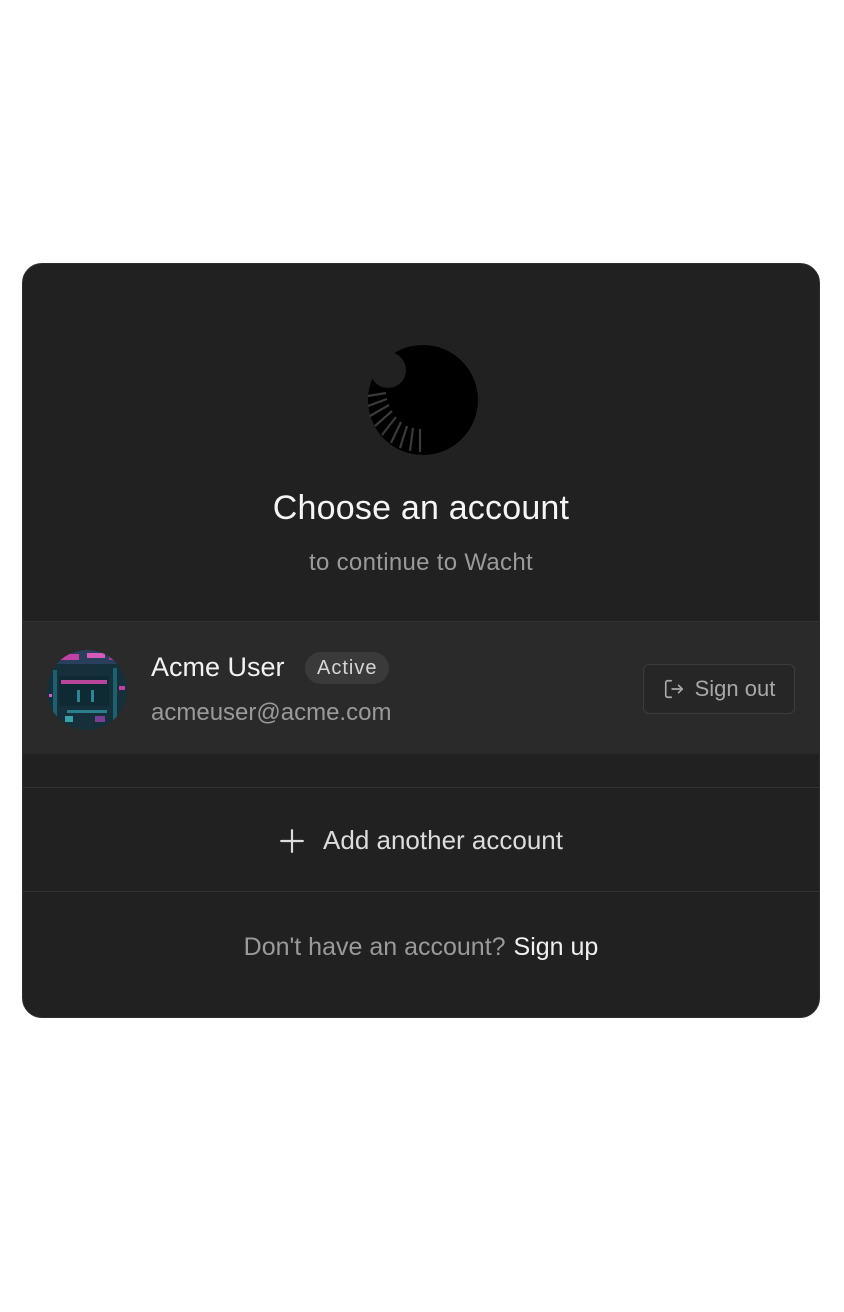 Image resolution: width=844 pixels, height=1312 pixels. I want to click on footer: Don't have an account? Sign up, so click(421, 947).